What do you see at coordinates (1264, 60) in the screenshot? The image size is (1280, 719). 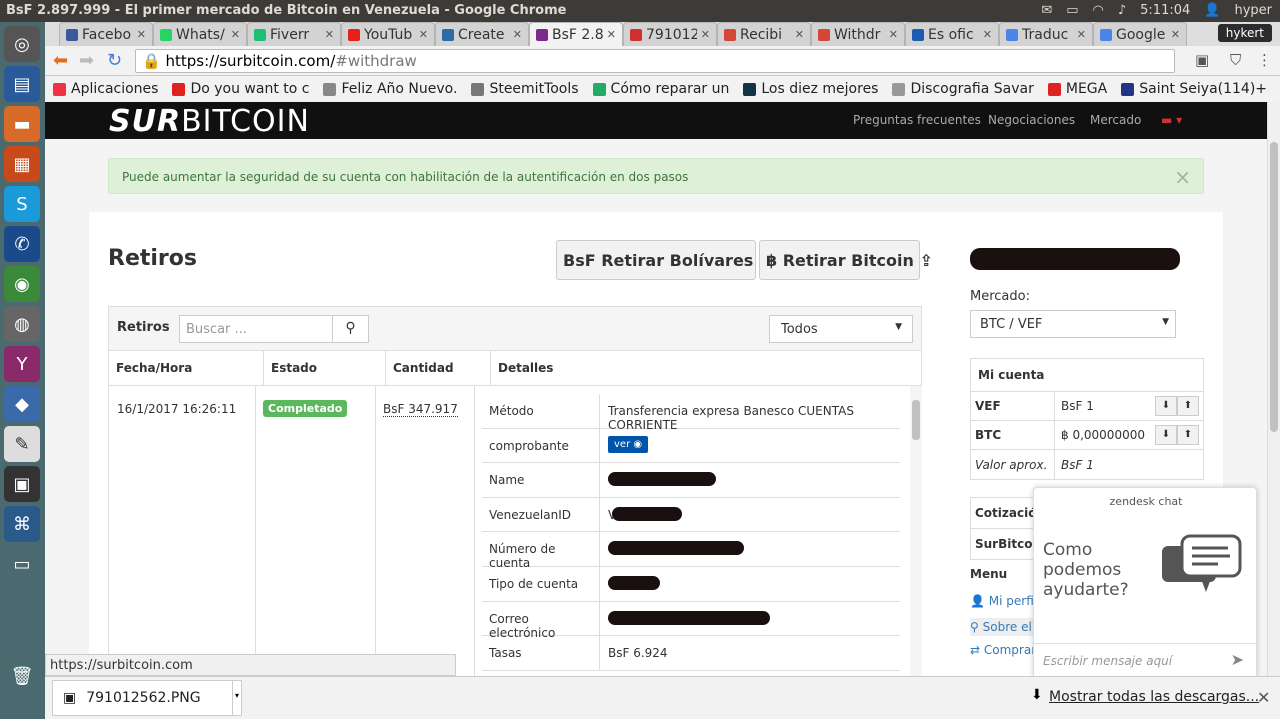 I see `menu-icon: ⋮` at bounding box center [1264, 60].